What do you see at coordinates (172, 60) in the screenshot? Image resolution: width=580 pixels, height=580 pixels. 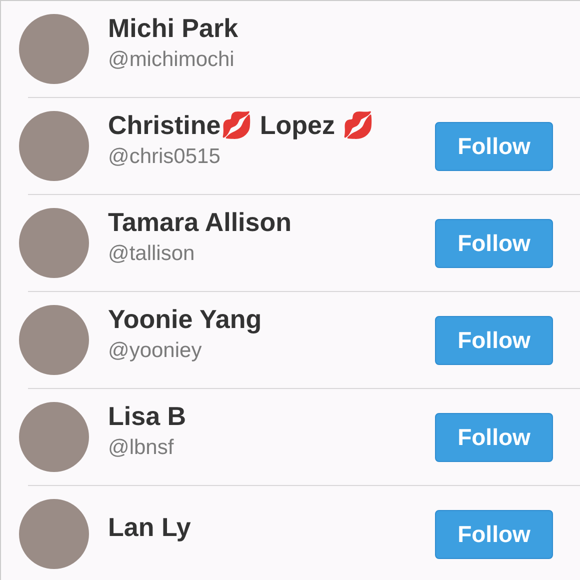 I see `user-handle: @michimochi` at bounding box center [172, 60].